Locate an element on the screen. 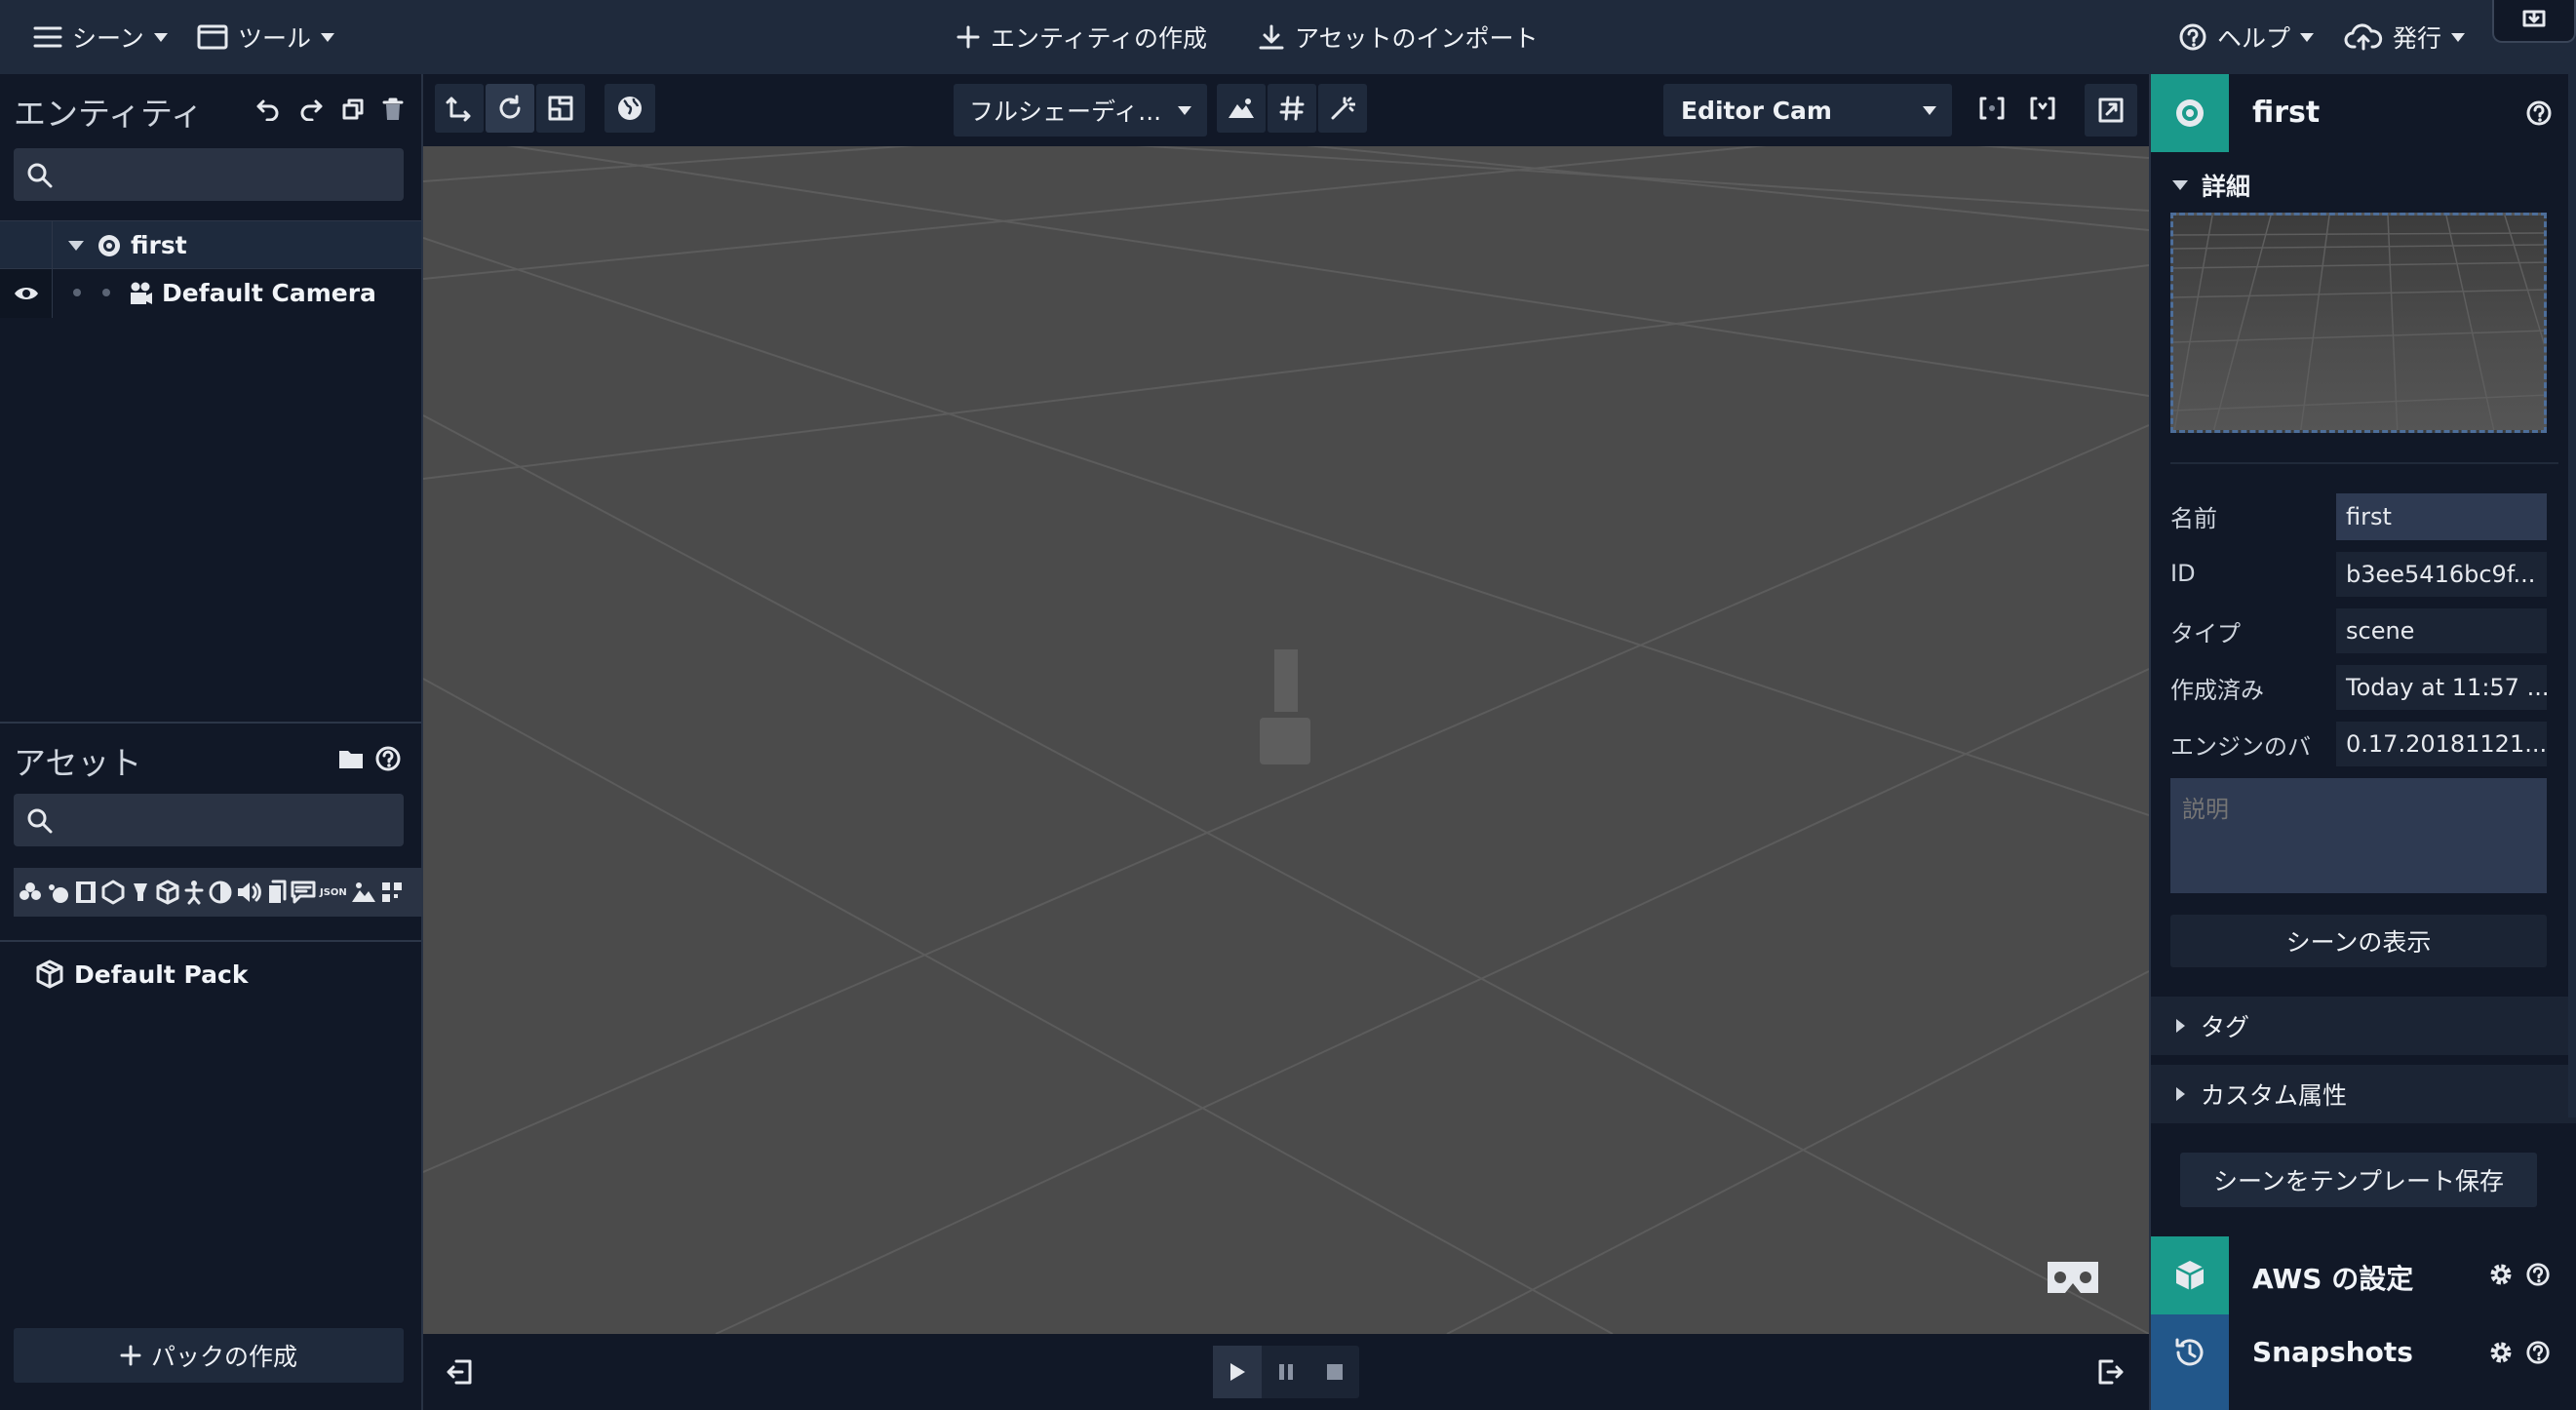 The image size is (2576, 1410). film-filter-icon is located at coordinates (86, 892).